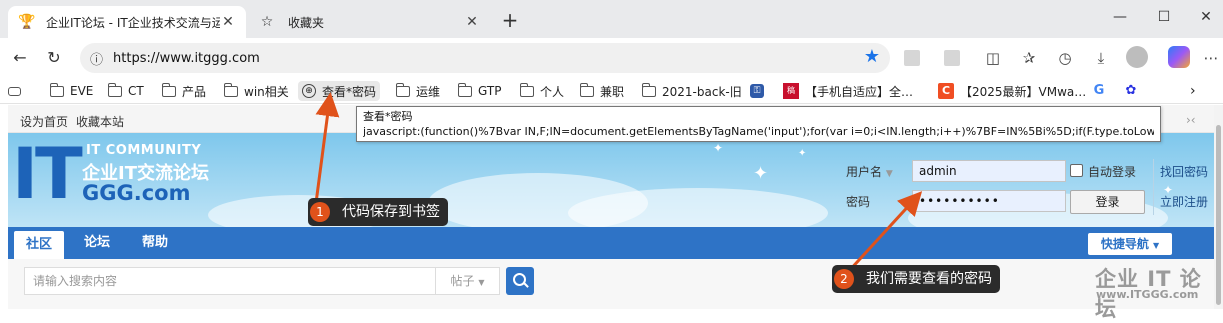  I want to click on back-button: ←, so click(20, 58).